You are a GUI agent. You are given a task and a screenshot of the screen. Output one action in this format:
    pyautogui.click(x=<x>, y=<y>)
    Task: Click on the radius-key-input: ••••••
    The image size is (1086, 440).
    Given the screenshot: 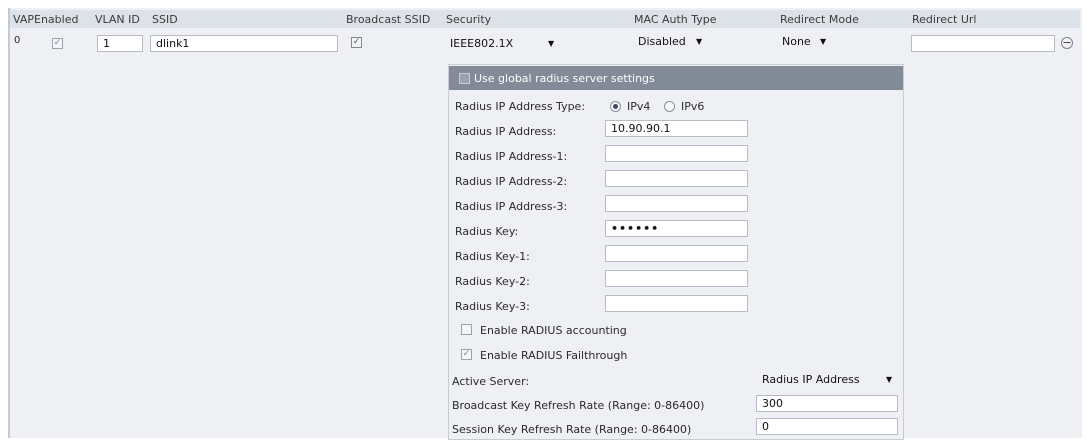 What is the action you would take?
    pyautogui.click(x=676, y=228)
    